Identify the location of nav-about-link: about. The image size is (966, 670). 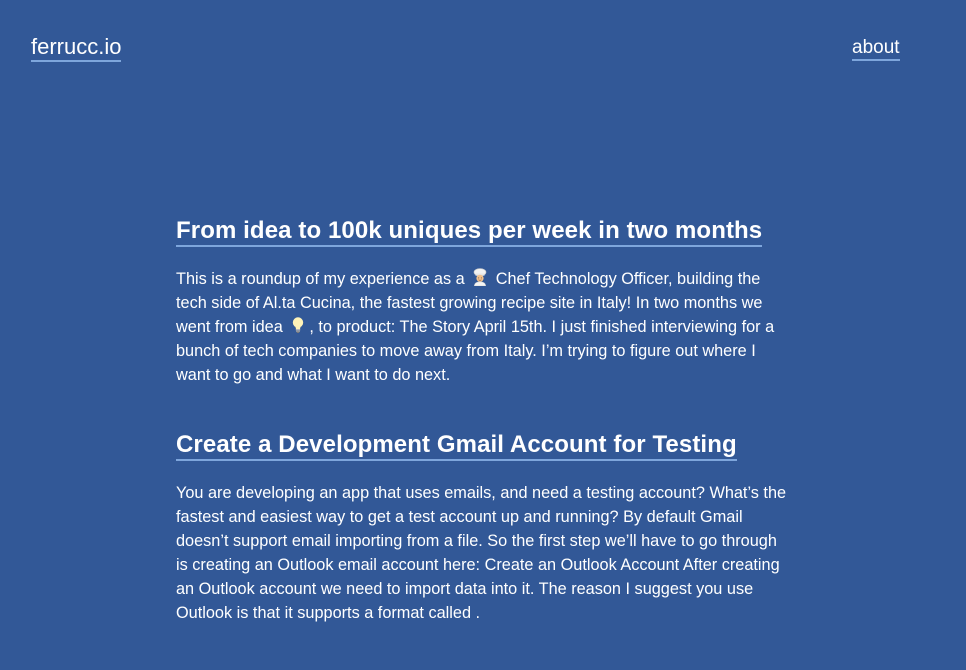
(876, 49).